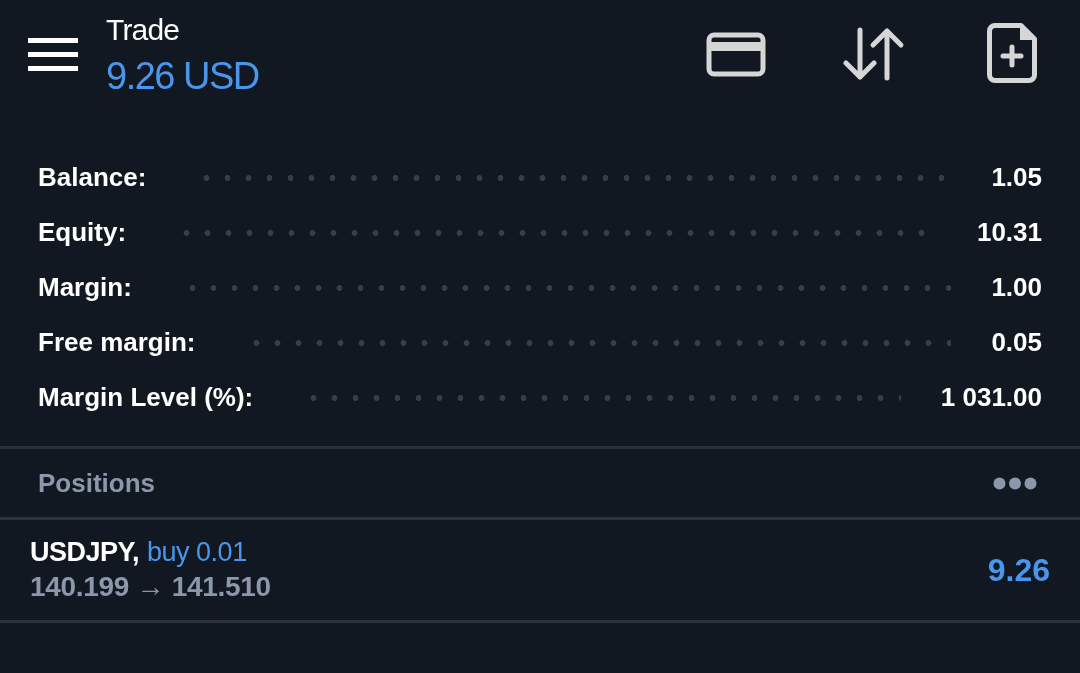 The height and width of the screenshot is (673, 1080). I want to click on more-icon, so click(1015, 483).